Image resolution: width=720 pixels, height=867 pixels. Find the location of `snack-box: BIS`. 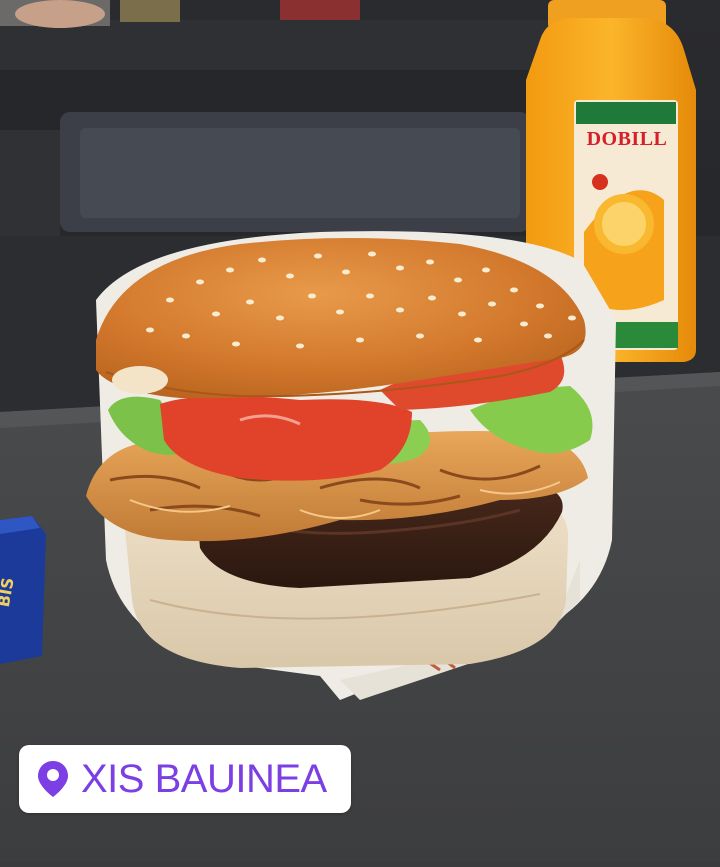

snack-box: BIS is located at coordinates (23, 590).